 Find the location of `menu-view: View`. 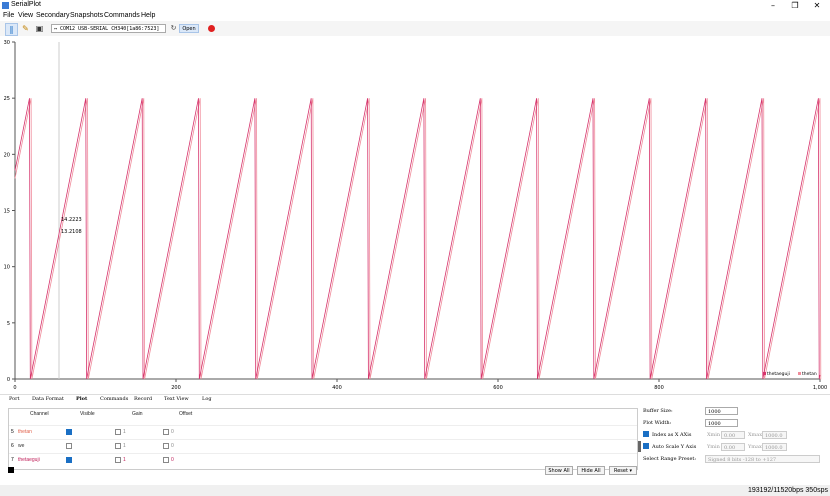

menu-view: View is located at coordinates (25, 15).